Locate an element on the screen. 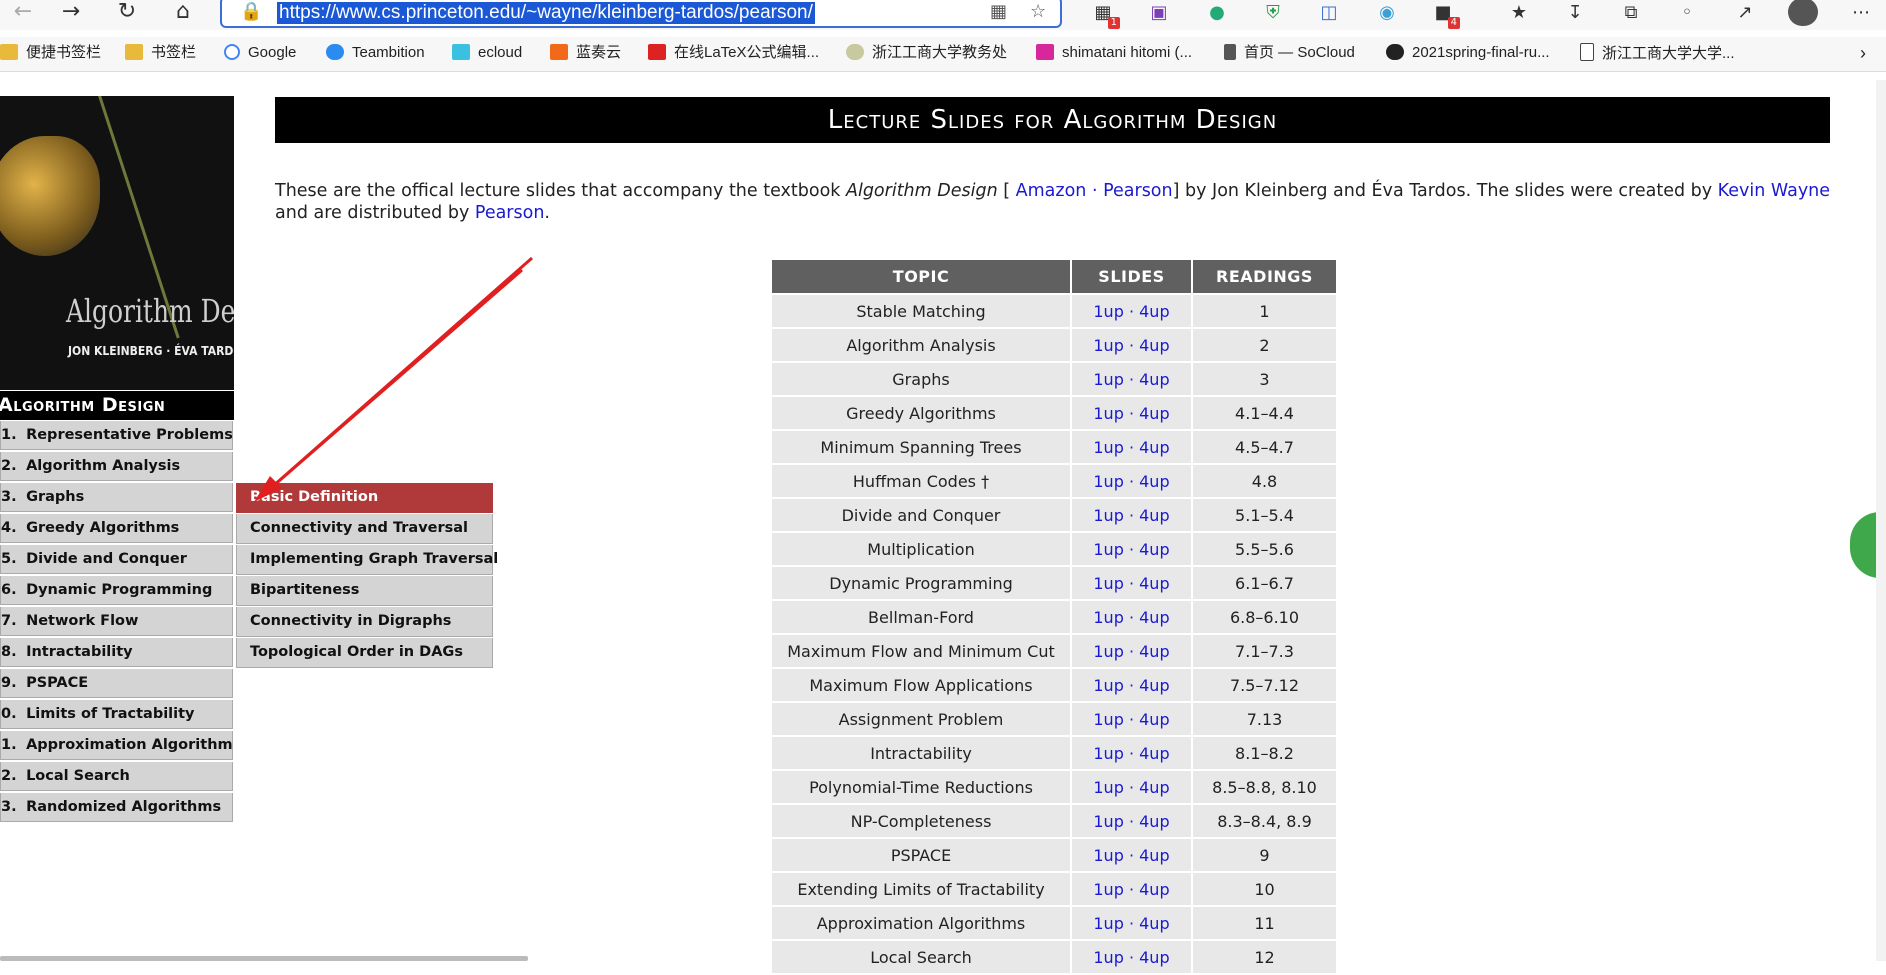  bookmark-item: 书签栏 is located at coordinates (160, 53).